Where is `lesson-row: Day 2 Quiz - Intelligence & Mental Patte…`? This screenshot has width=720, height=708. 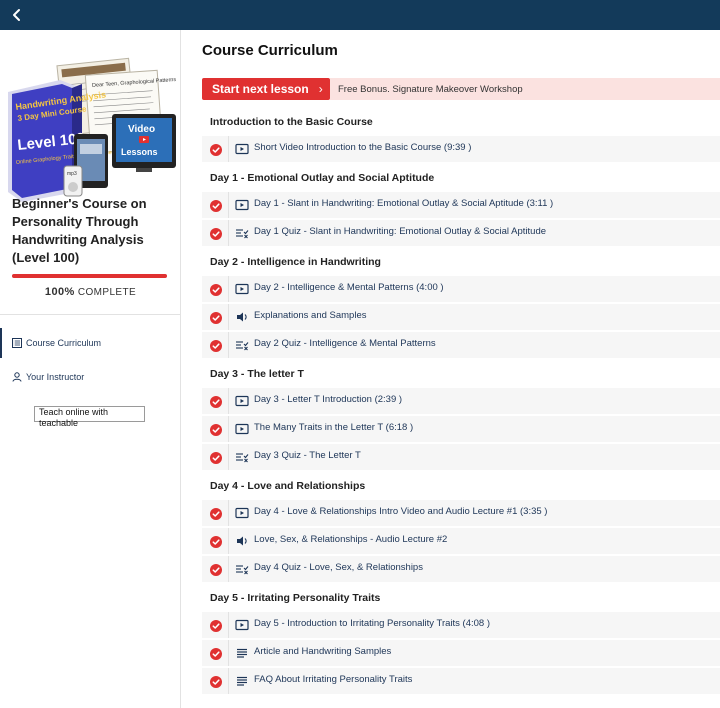
lesson-row: Day 2 Quiz - Intelligence & Mental Patte… is located at coordinates (461, 345).